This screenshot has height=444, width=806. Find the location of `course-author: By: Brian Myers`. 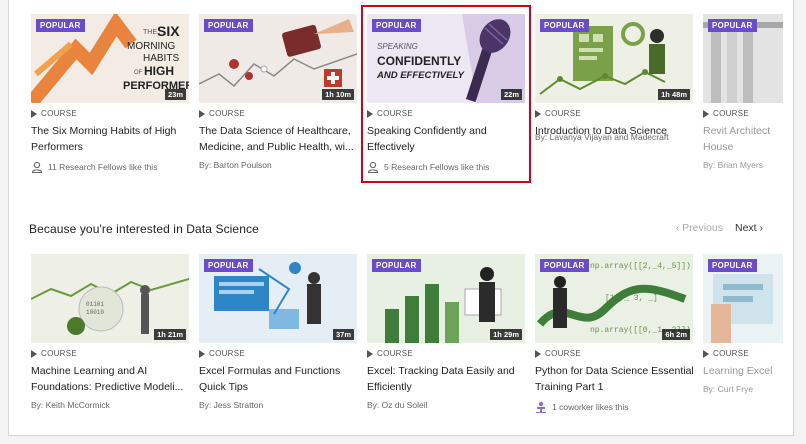

course-author: By: Brian Myers is located at coordinates (733, 165).